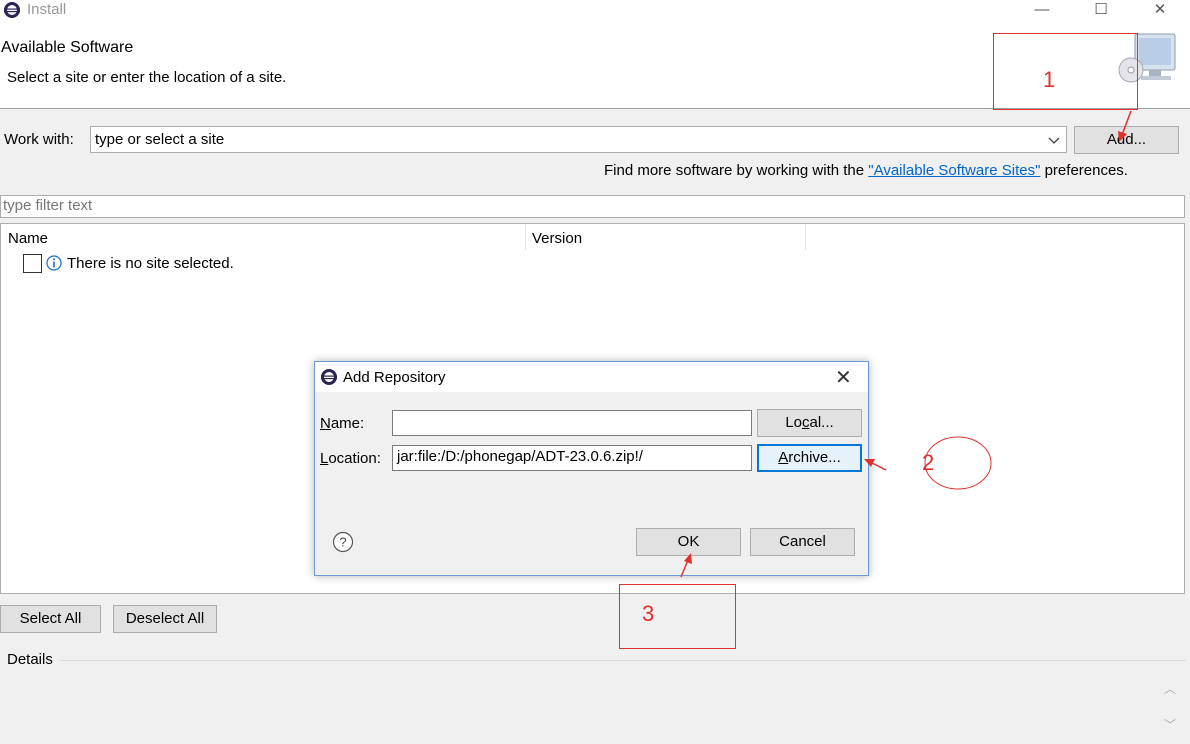 The image size is (1190, 744). I want to click on details-divider, so click(623, 660).